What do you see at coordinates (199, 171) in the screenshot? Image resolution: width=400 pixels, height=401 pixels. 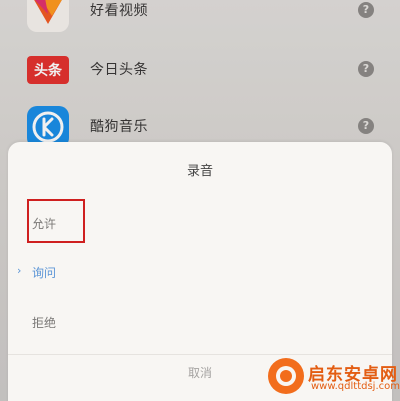 I see `dialog-title: 录音` at bounding box center [199, 171].